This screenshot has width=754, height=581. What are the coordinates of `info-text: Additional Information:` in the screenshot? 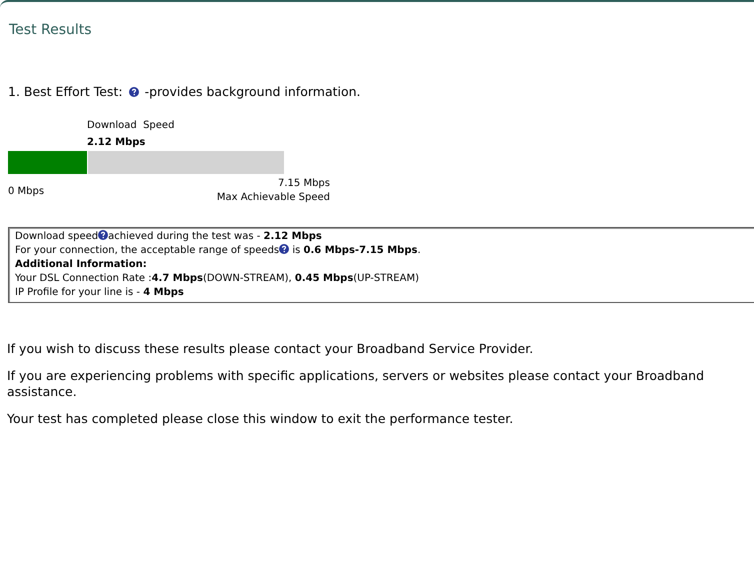 It's located at (81, 264).